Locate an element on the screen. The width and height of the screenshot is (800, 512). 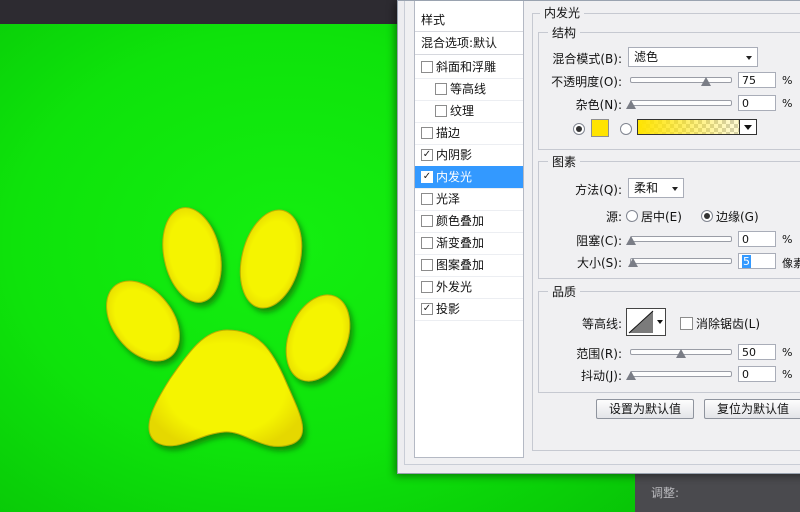
choke-input: 0 is located at coordinates (757, 239).